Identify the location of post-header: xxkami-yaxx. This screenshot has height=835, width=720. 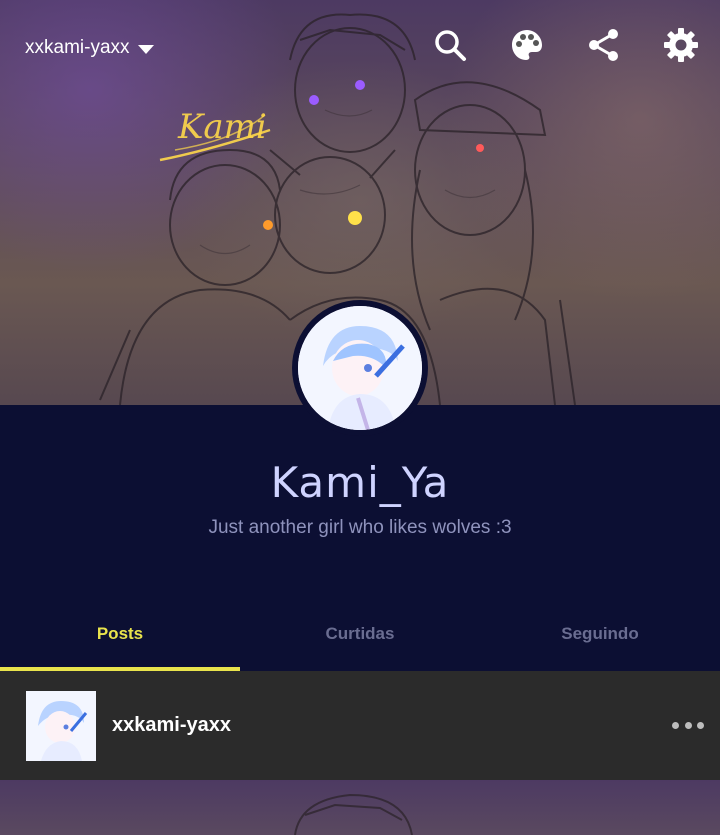
(360, 725).